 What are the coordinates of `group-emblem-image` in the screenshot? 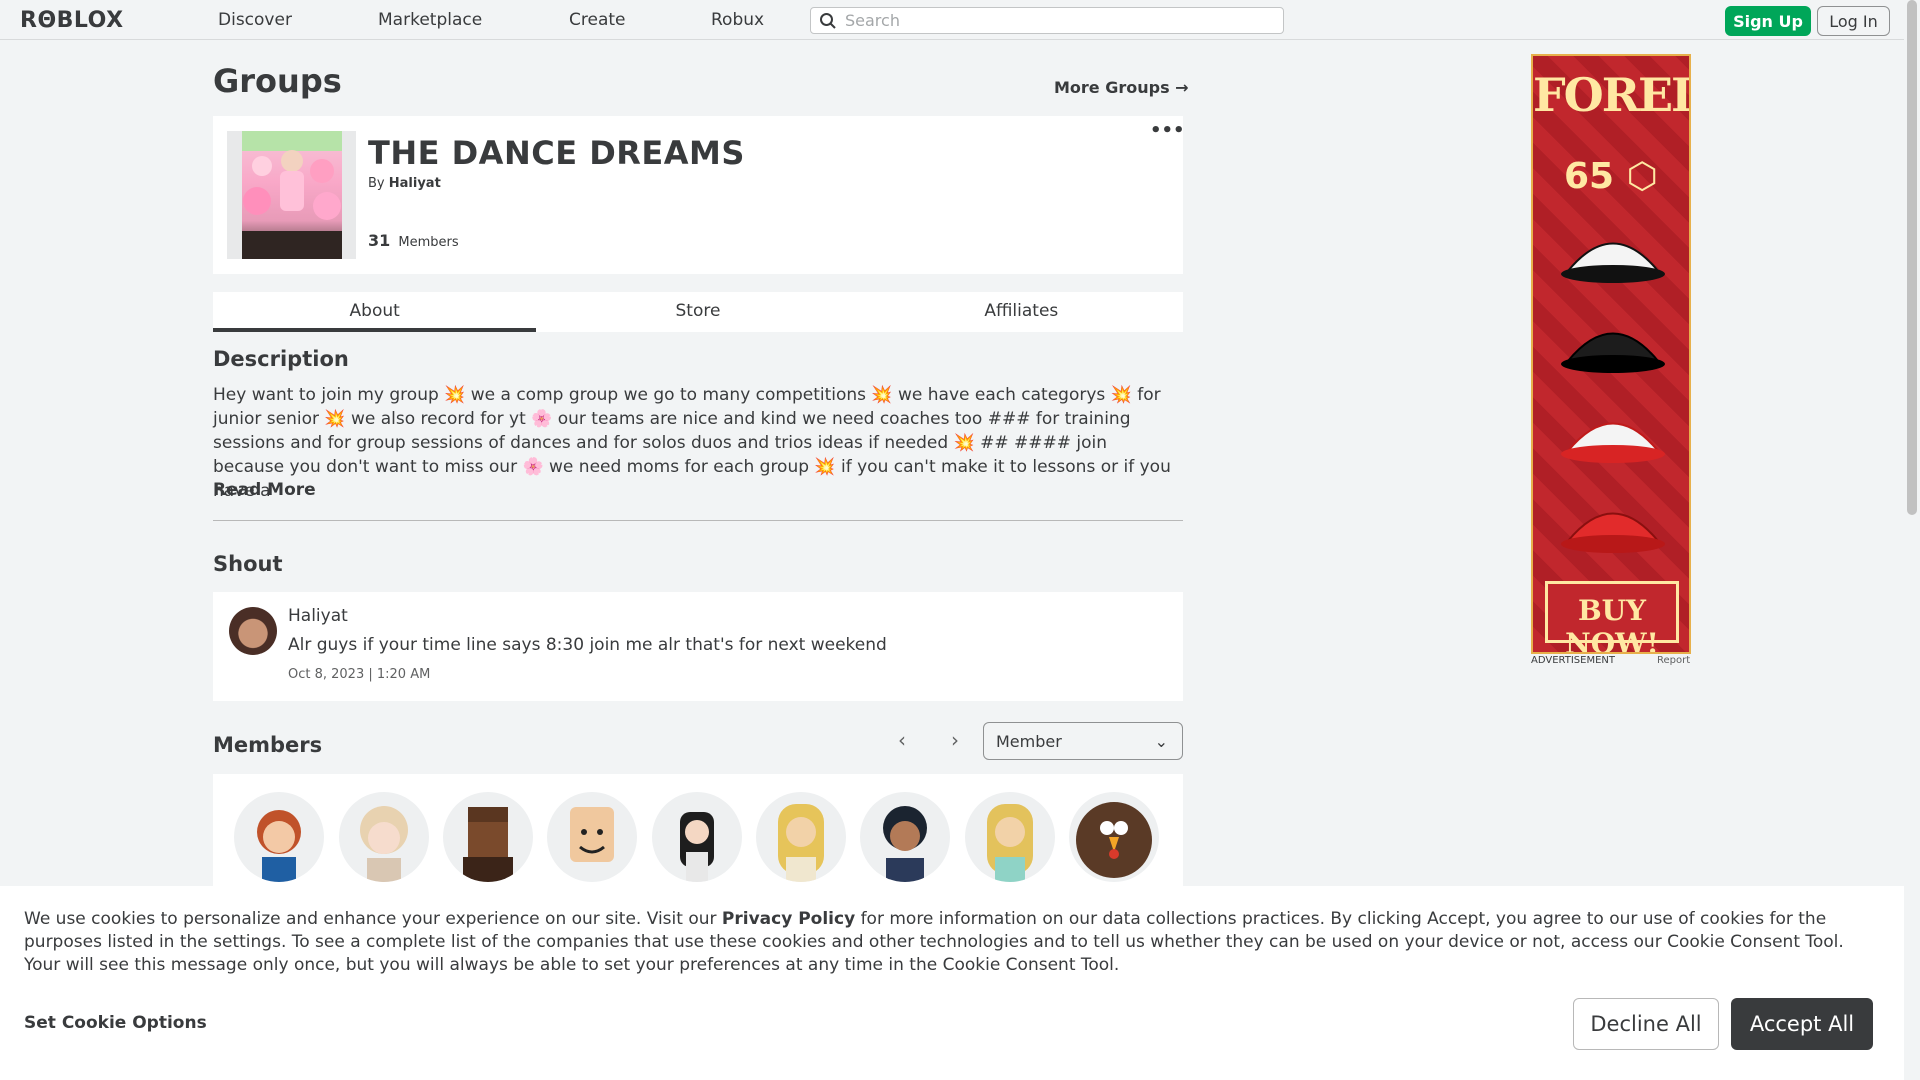 It's located at (291, 195).